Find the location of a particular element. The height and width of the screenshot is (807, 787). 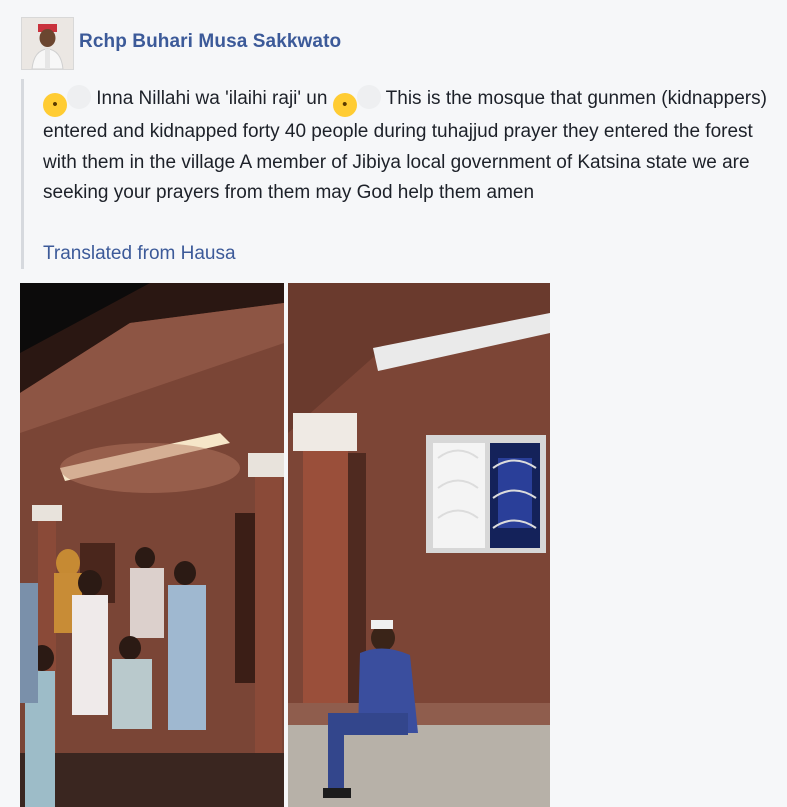

crying-face-icon: • is located at coordinates (55, 105).